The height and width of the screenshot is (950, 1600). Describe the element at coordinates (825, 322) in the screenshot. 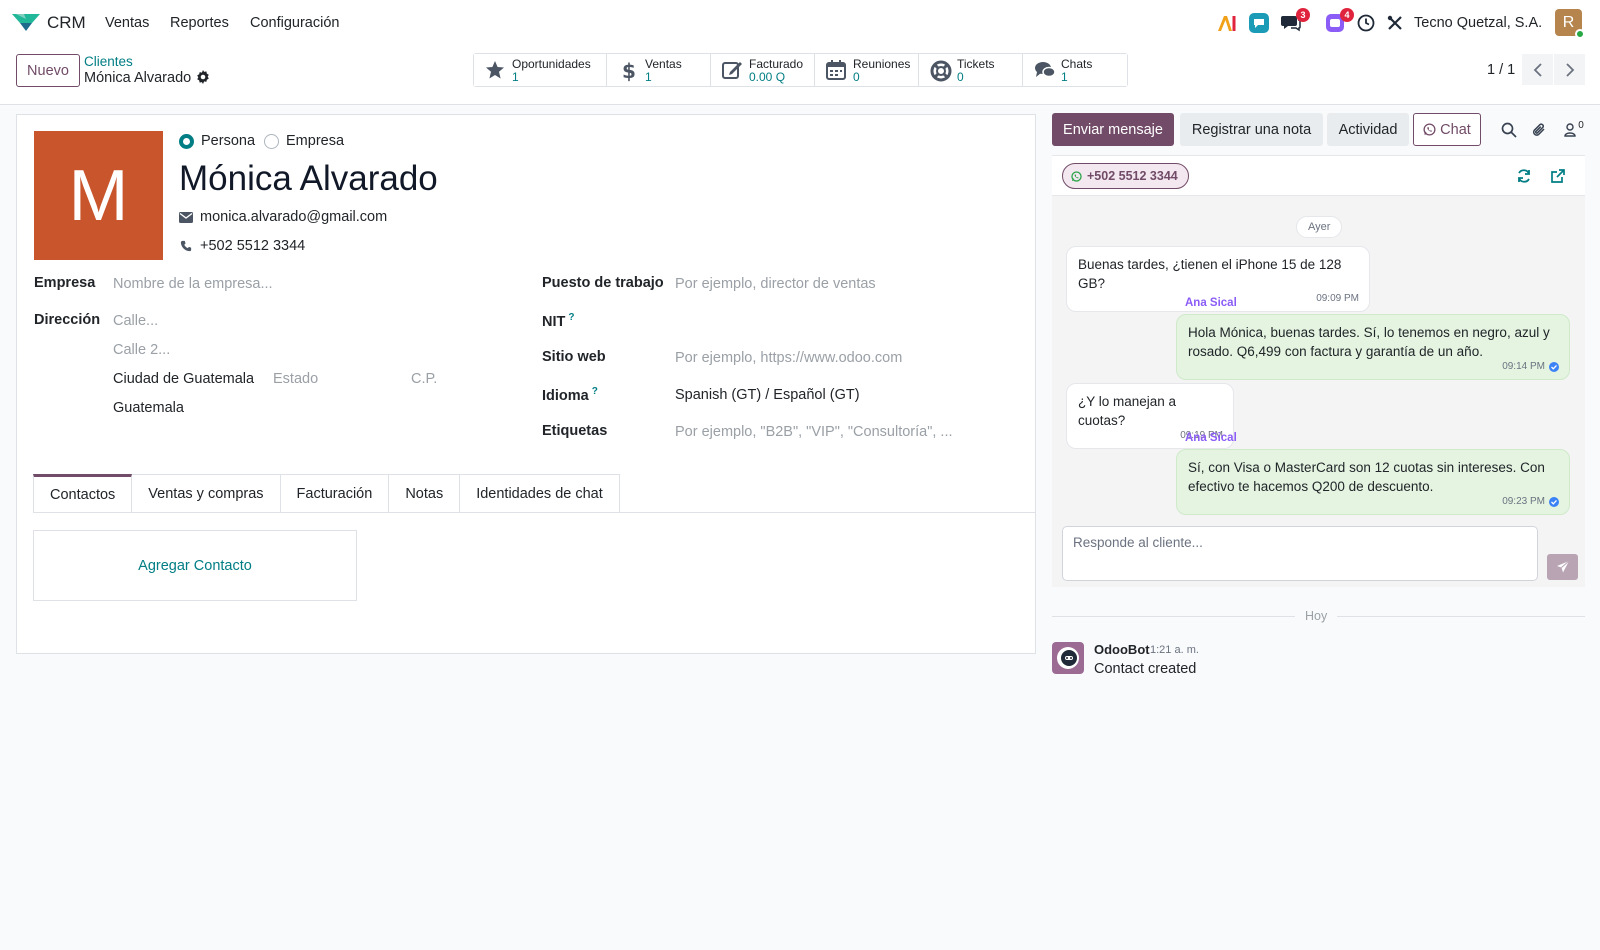

I see `nit-input` at that location.